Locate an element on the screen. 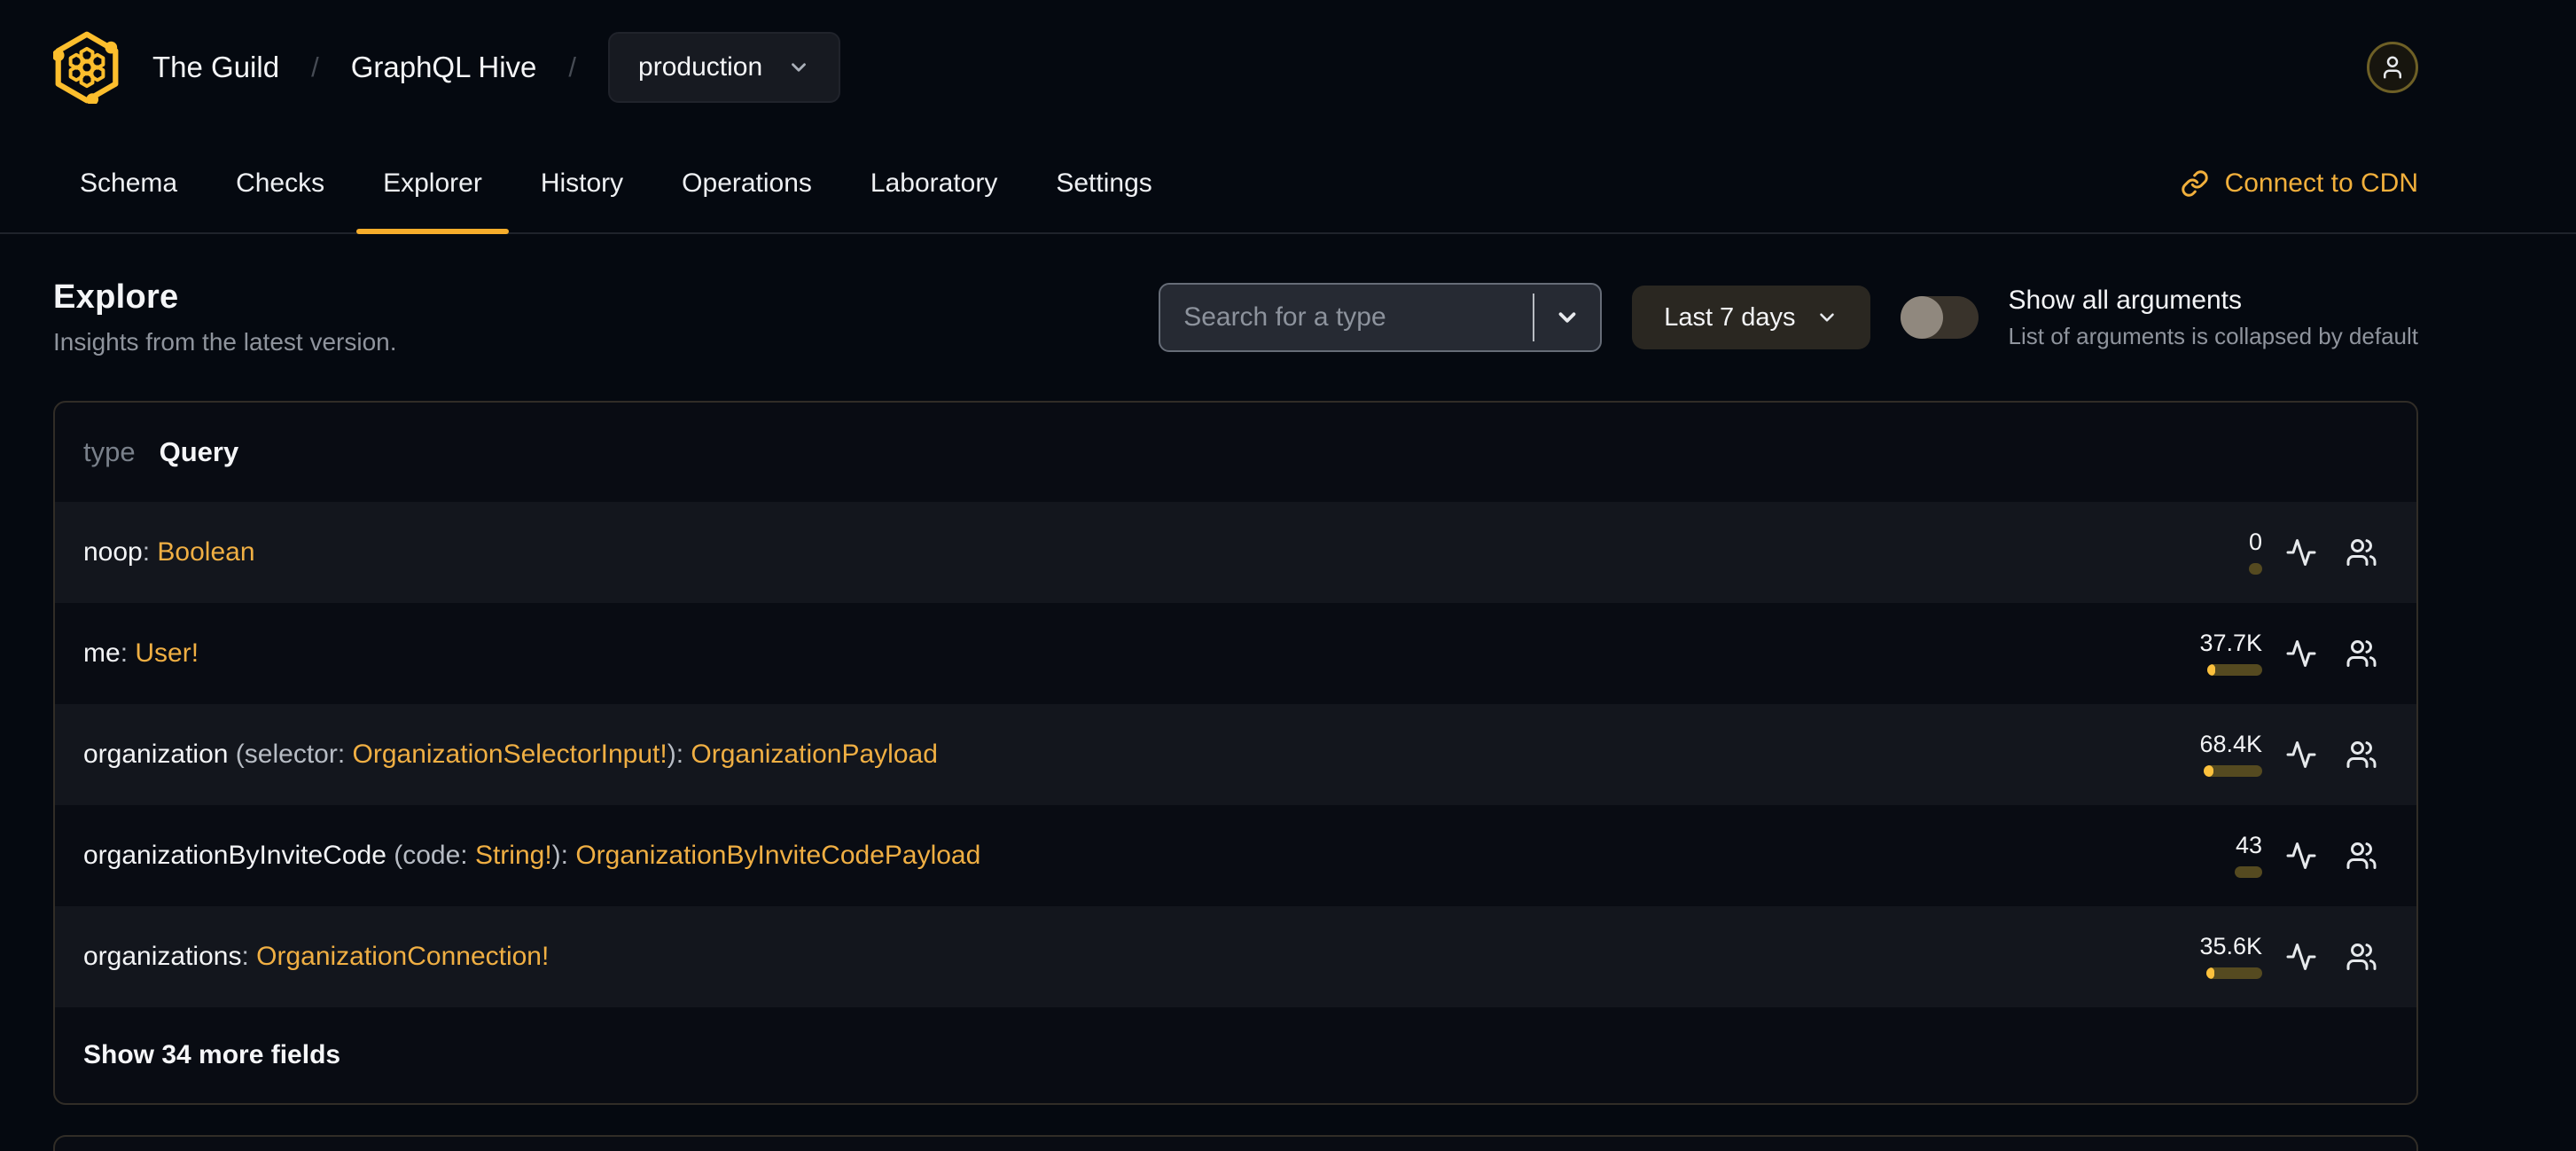 The height and width of the screenshot is (1151, 2576). tab-schema: Schema is located at coordinates (128, 183).